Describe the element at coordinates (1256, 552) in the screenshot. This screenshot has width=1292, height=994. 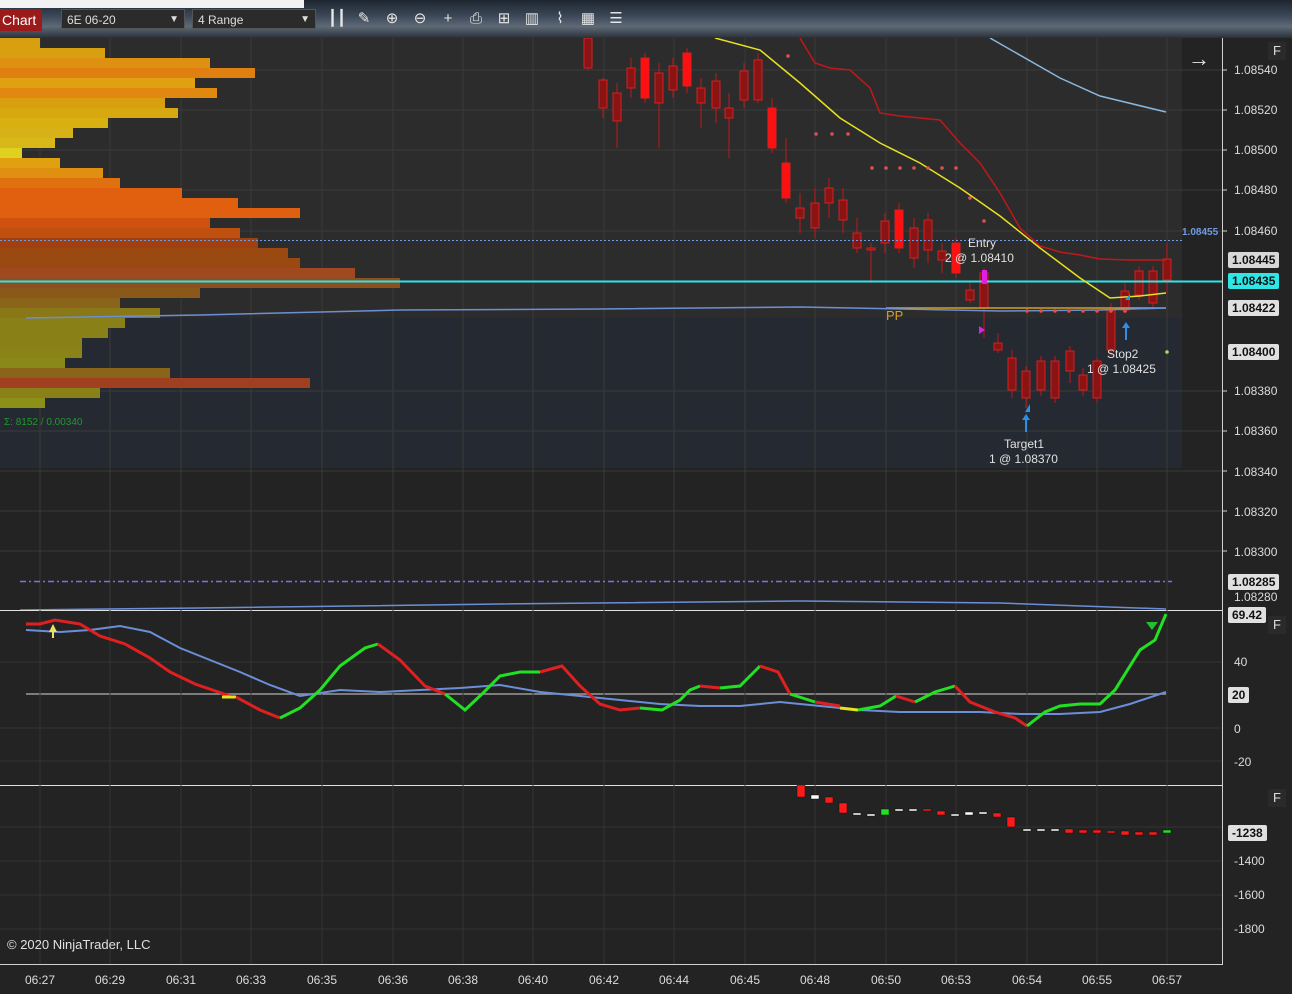
I see `price-tick: 1.08300` at that location.